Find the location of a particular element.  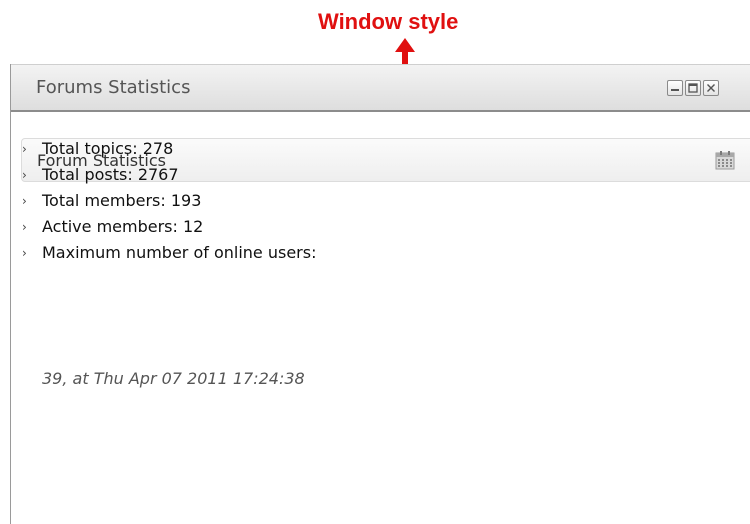

minimize-icon is located at coordinates (675, 90).